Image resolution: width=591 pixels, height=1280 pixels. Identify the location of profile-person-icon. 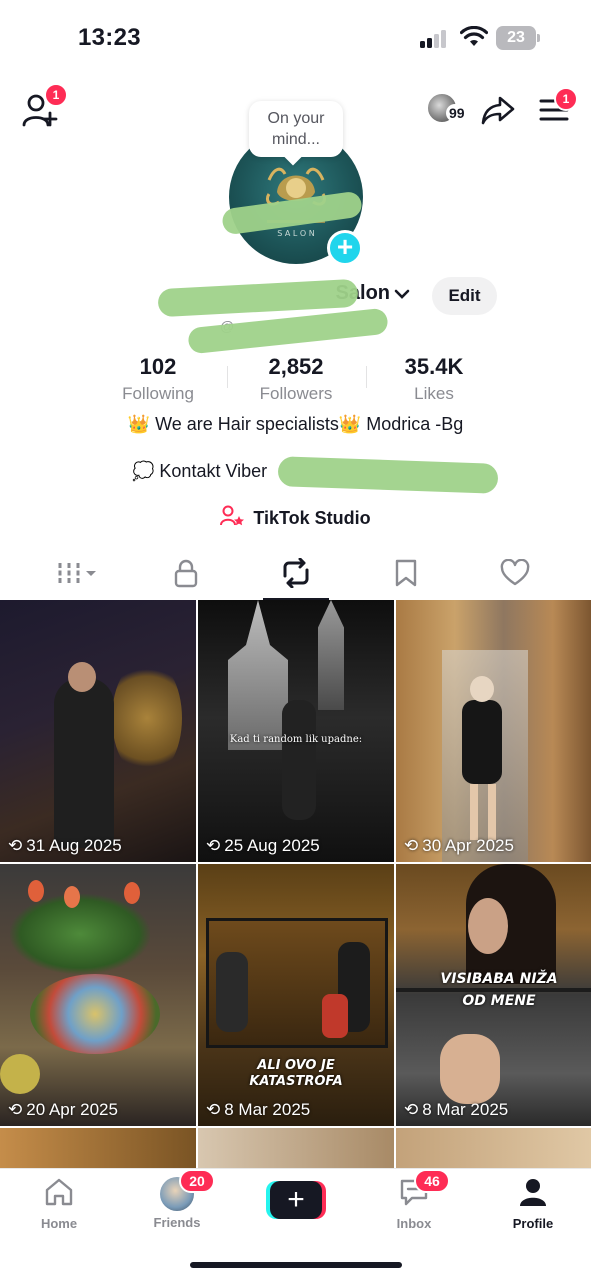
(533, 1192).